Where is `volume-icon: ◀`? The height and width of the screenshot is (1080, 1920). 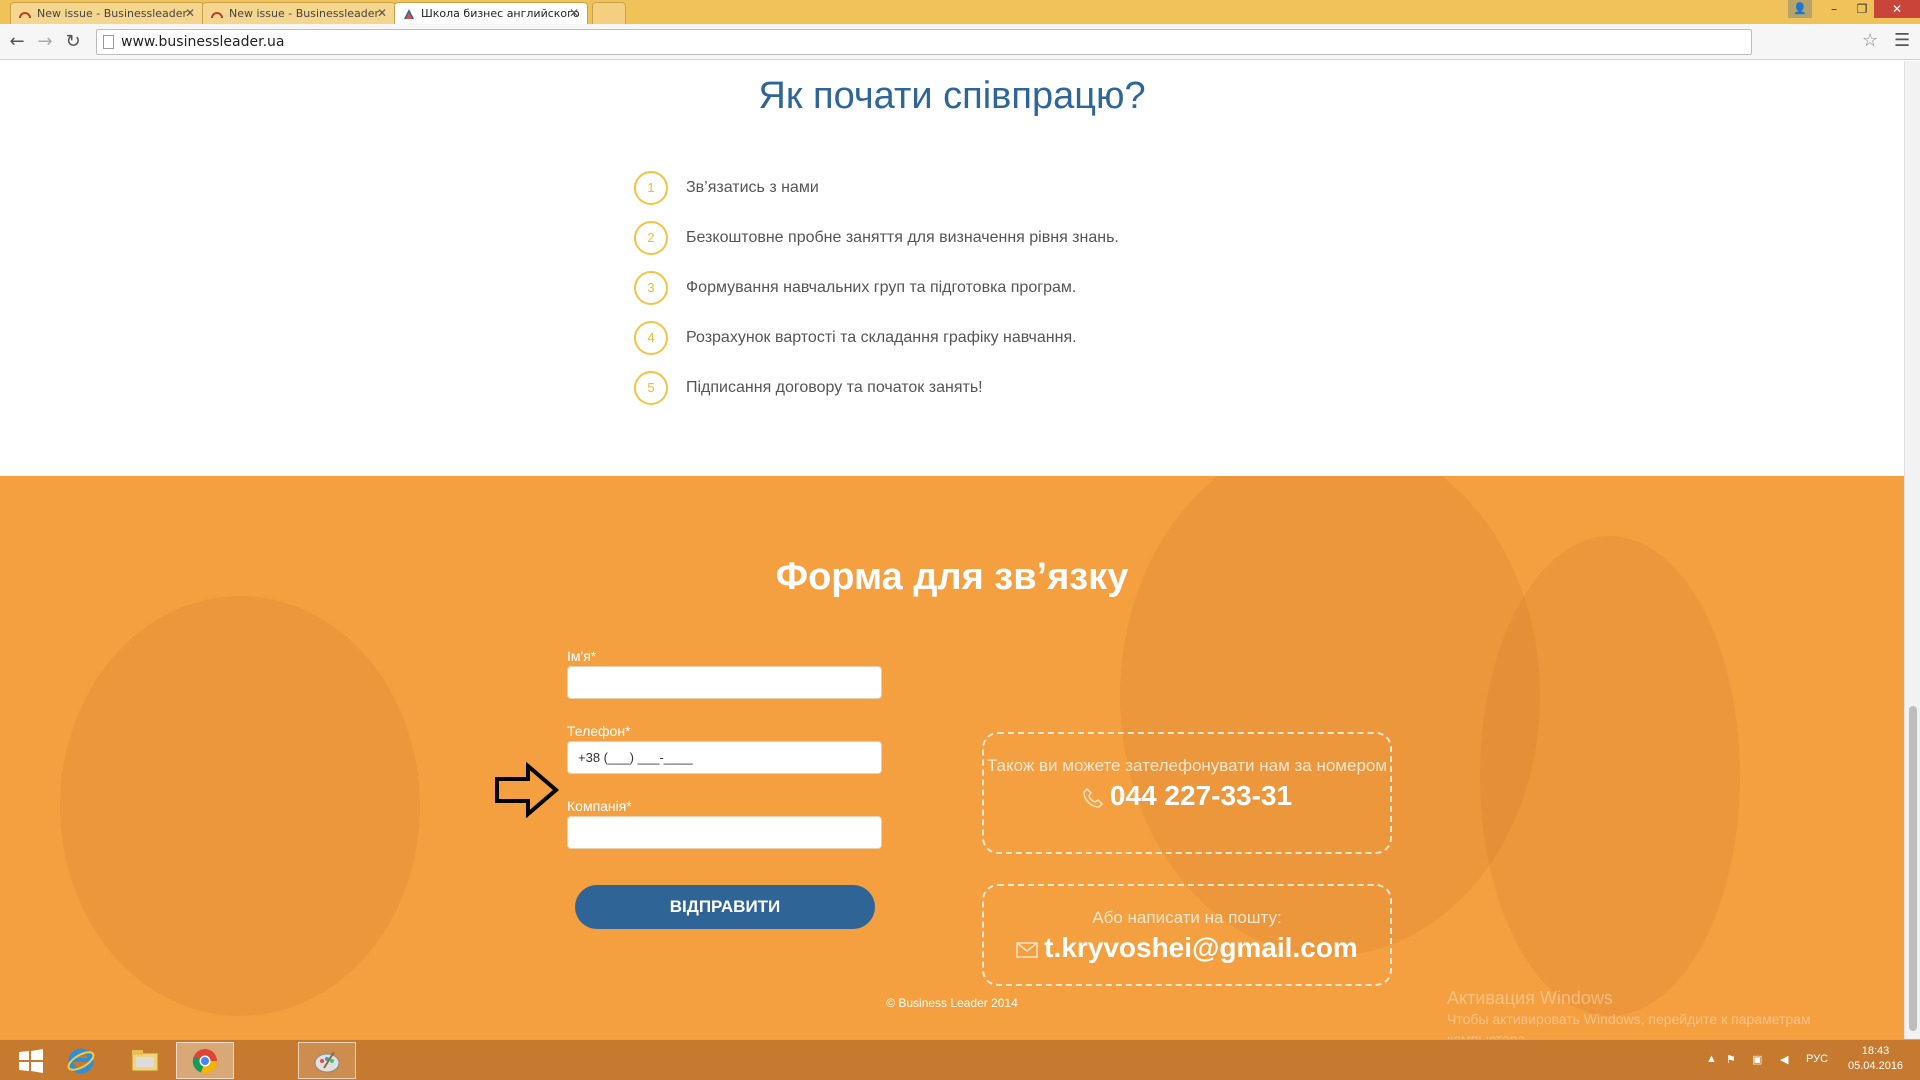 volume-icon: ◀ is located at coordinates (1784, 1059).